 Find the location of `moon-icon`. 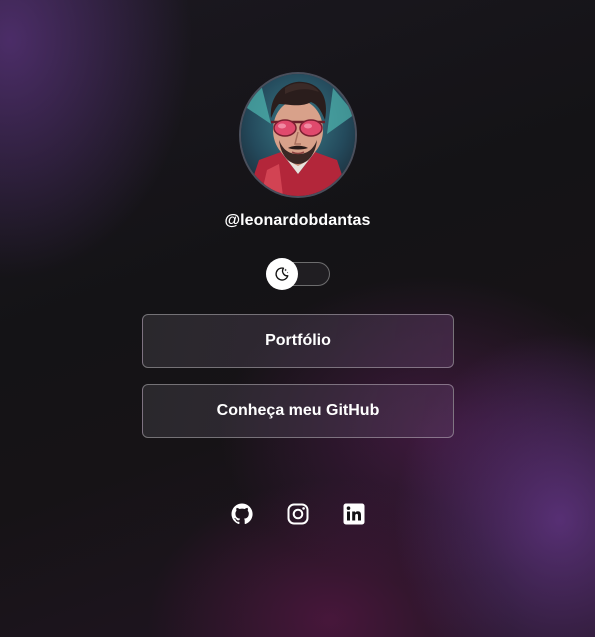

moon-icon is located at coordinates (282, 274).